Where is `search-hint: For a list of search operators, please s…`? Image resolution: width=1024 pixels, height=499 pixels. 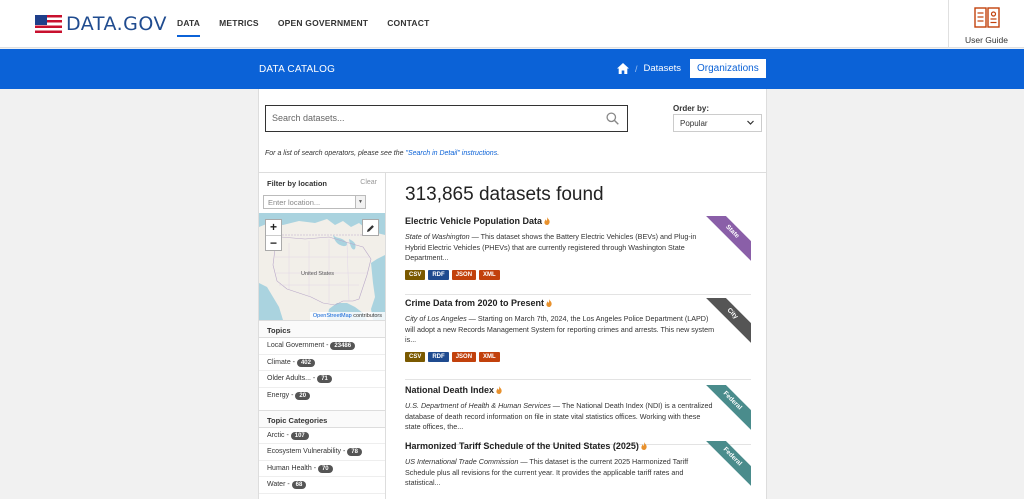
search-hint: For a list of search operators, please s… is located at coordinates (382, 153).